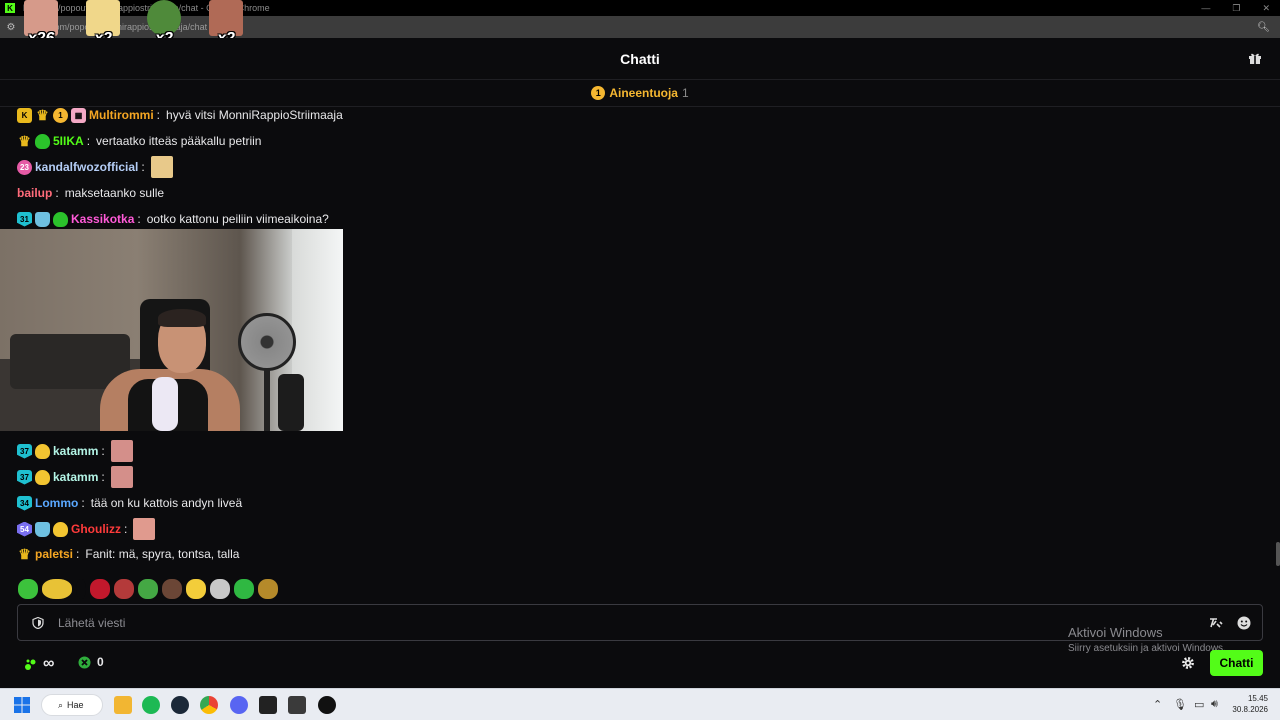 The width and height of the screenshot is (1280, 720). I want to click on microphone-icon, so click(165, 404).